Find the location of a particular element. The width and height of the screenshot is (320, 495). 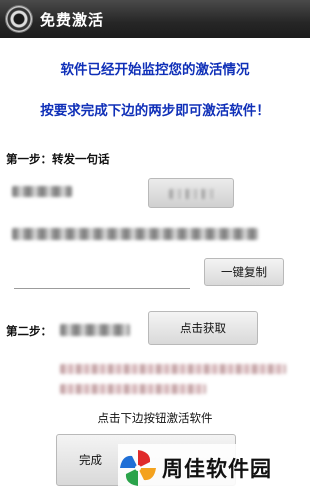

monitoring-notice: 软件已经开始监控您的激活情况 is located at coordinates (155, 70).